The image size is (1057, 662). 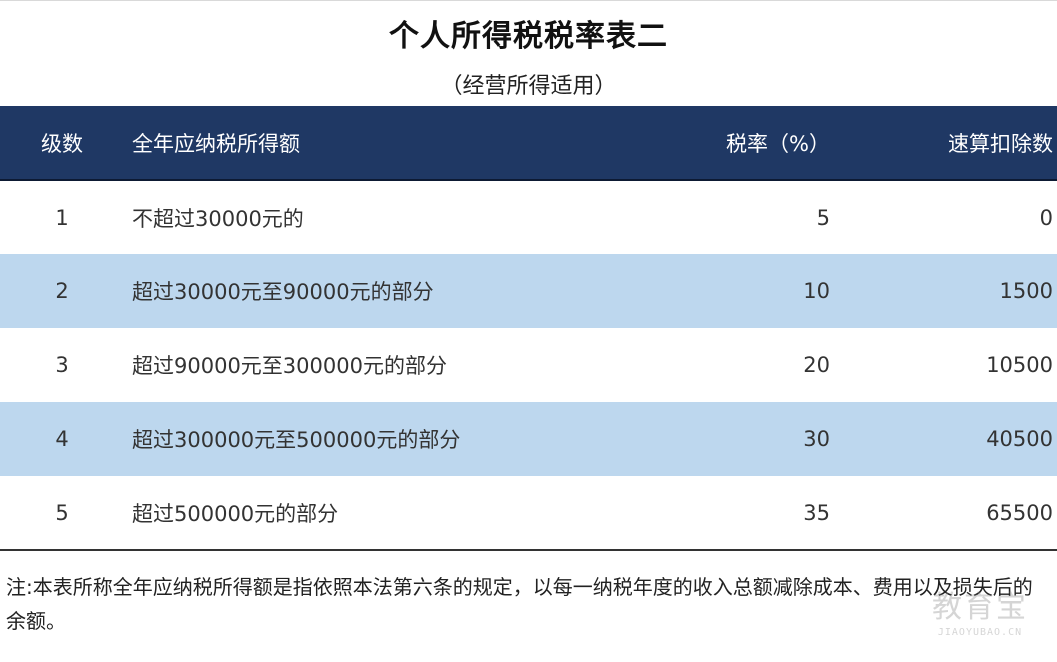 What do you see at coordinates (1026, 291) in the screenshot?
I see `cell-deduction: 1500` at bounding box center [1026, 291].